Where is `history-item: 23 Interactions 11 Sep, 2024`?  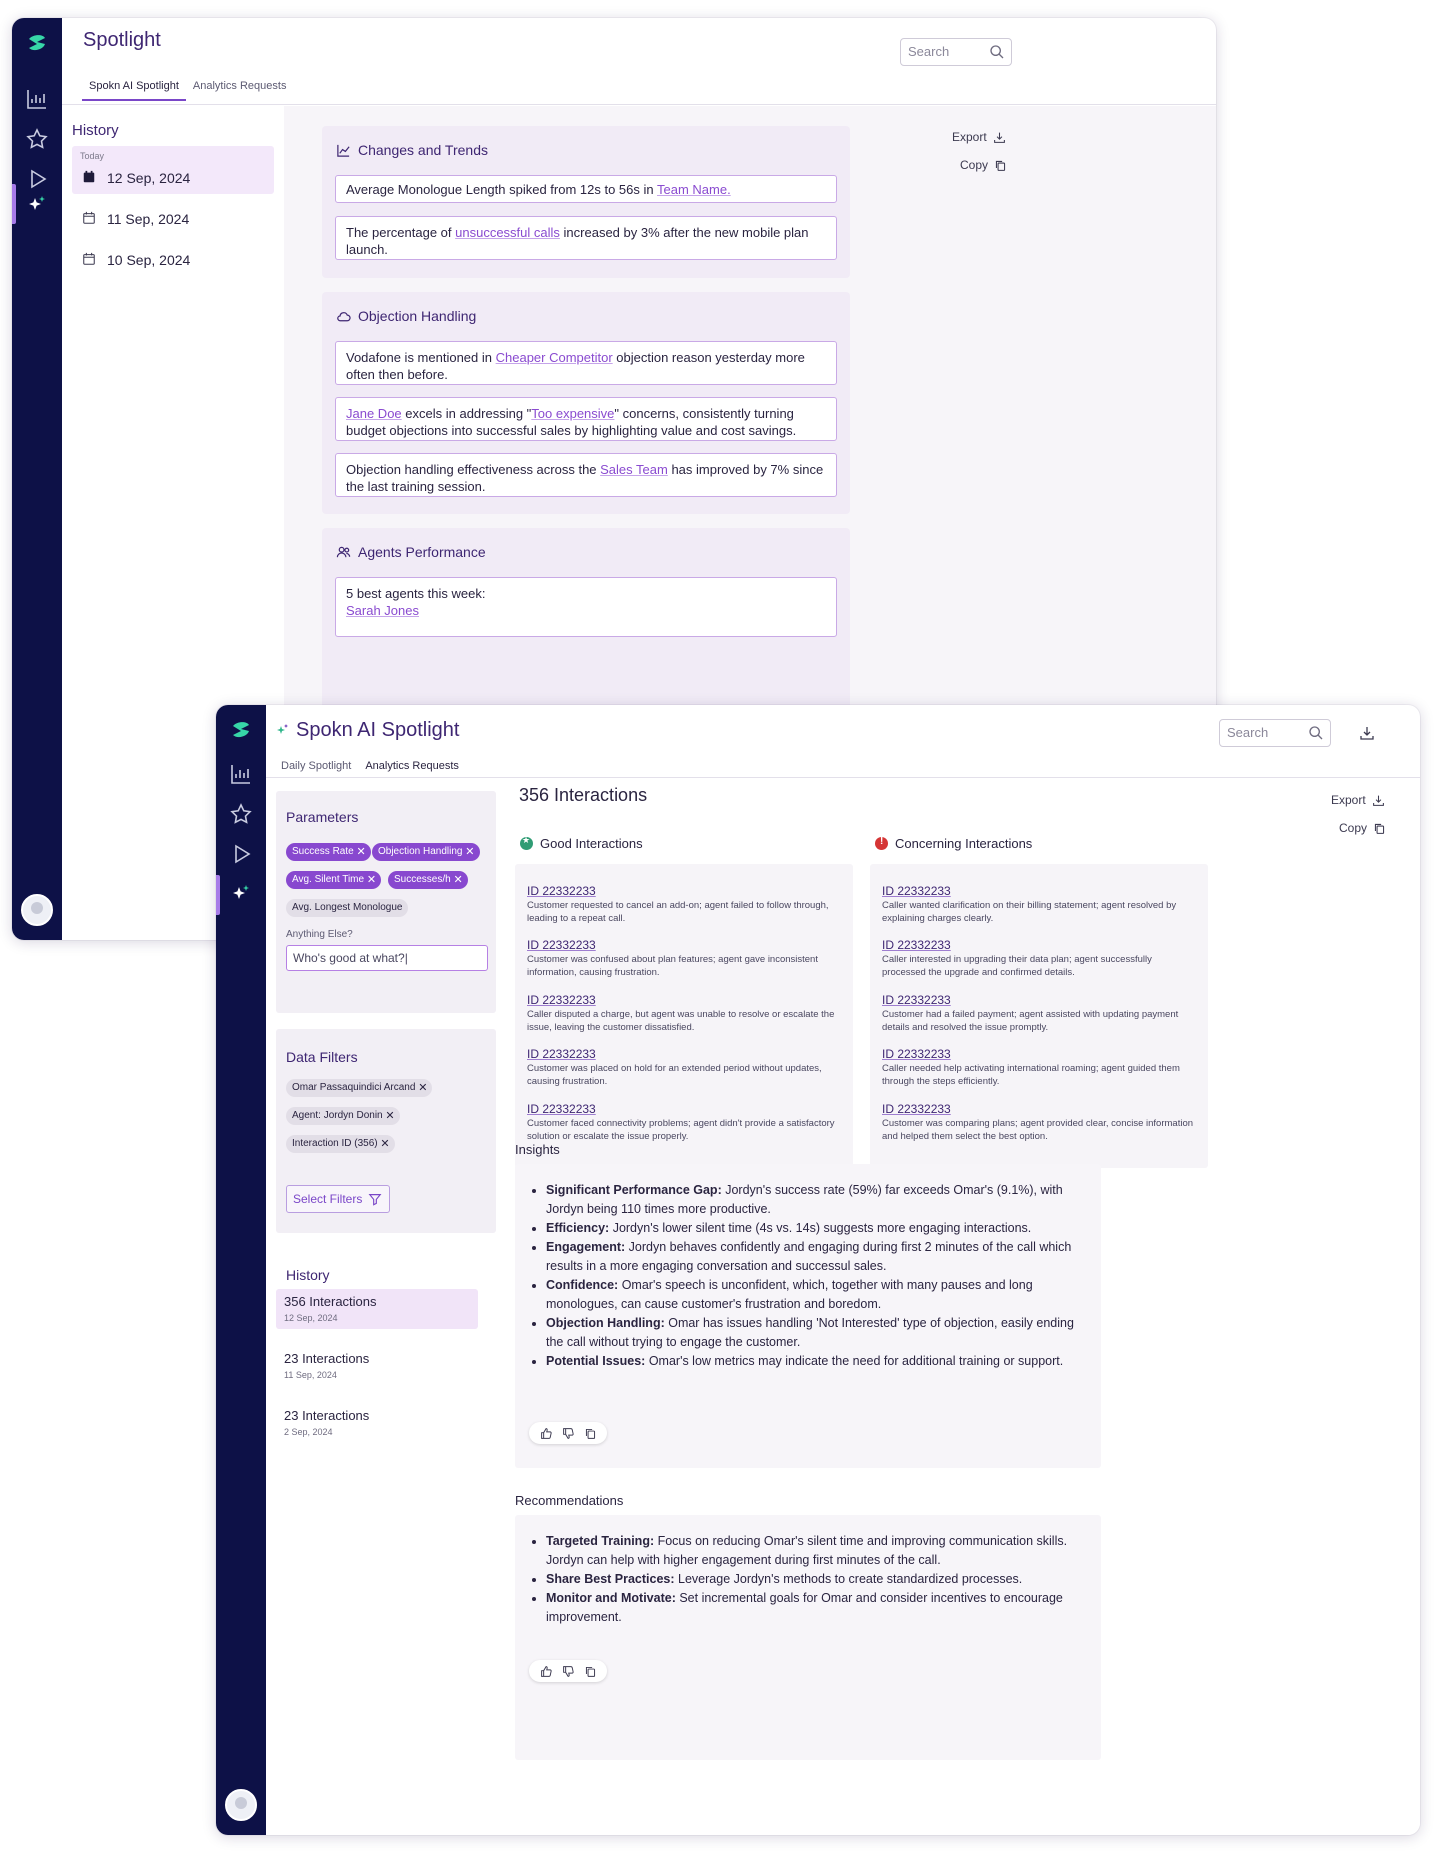
history-item: 23 Interactions 11 Sep, 2024 is located at coordinates (377, 1366).